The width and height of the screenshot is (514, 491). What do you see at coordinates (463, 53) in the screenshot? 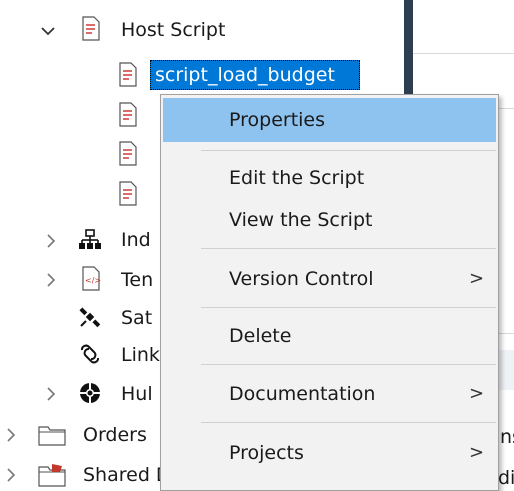
I see `panel-divider-line` at bounding box center [463, 53].